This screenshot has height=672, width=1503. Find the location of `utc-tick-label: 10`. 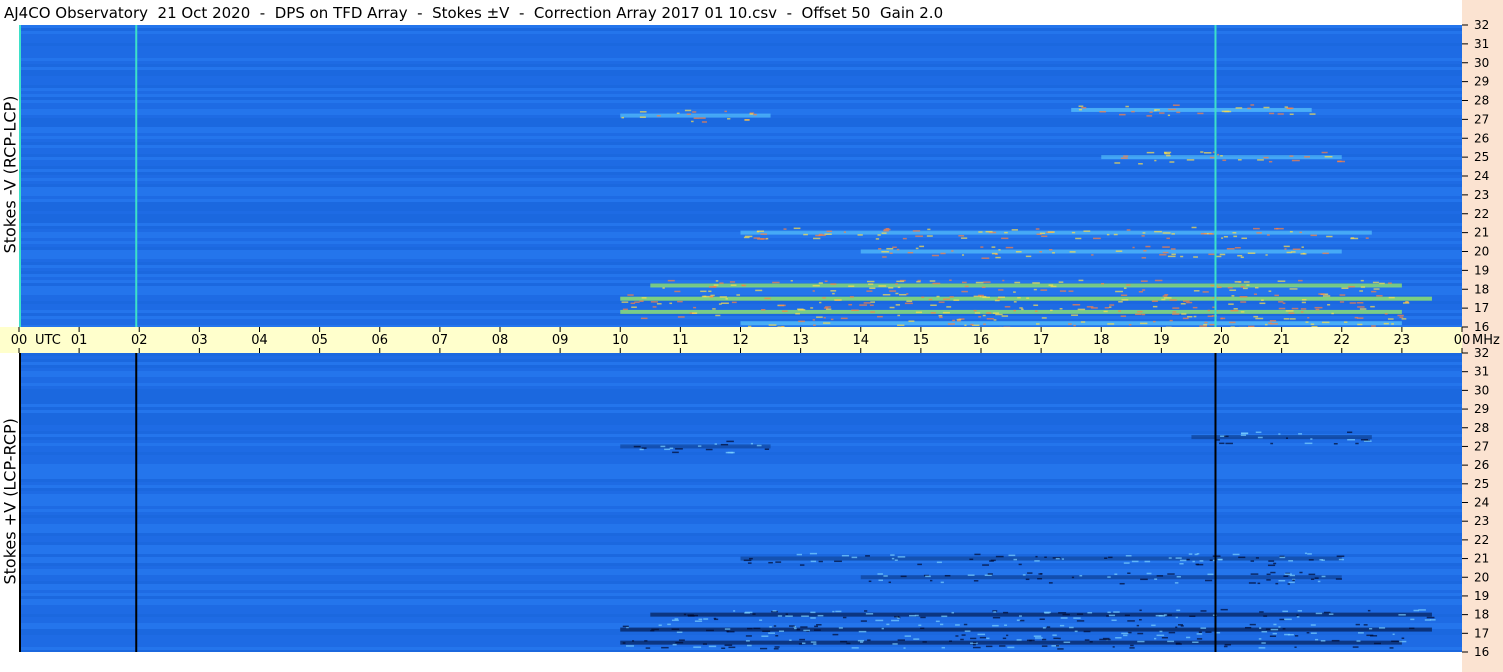

utc-tick-label: 10 is located at coordinates (620, 340).